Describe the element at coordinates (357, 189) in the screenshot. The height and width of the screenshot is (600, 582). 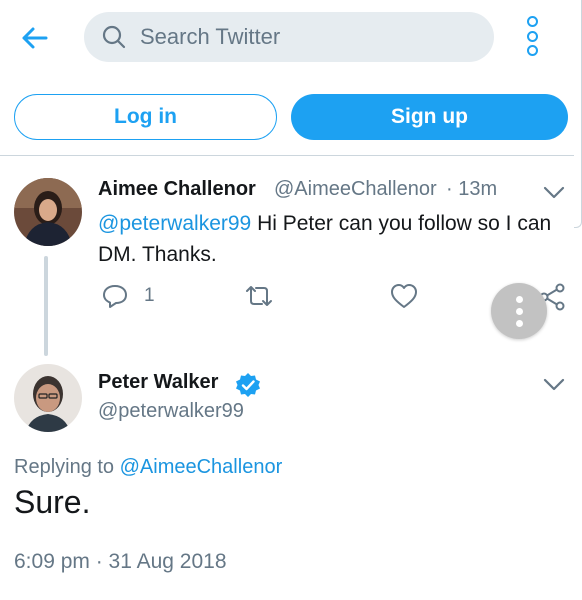
I see `tweet-author-handle: @AimeeChallenor` at that location.